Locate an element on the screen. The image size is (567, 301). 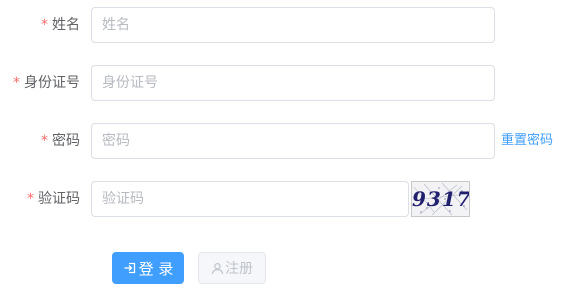
user-icon is located at coordinates (217, 268).